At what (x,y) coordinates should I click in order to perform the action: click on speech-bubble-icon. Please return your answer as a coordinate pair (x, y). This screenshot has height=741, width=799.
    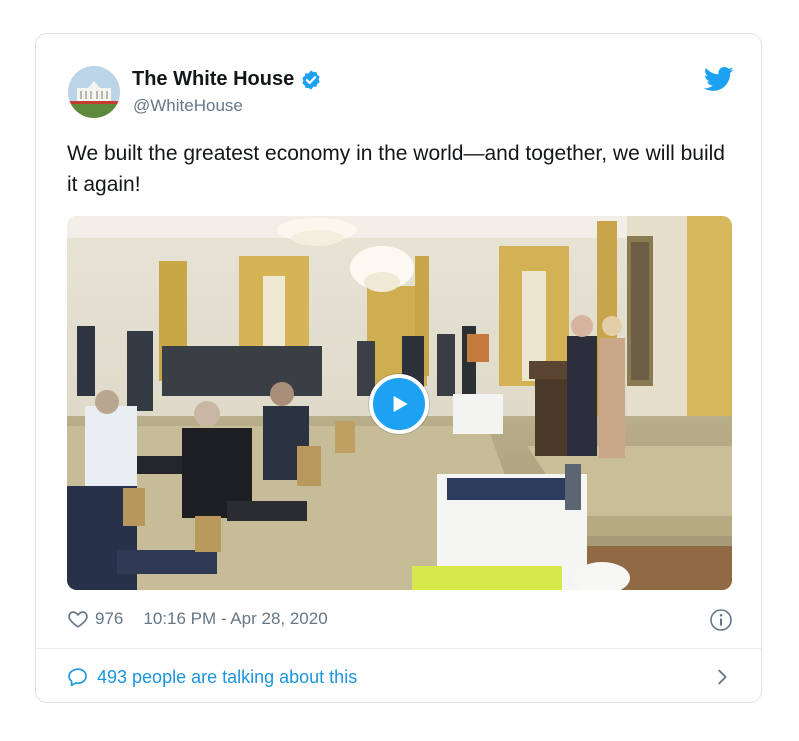
    Looking at the image, I should click on (77, 677).